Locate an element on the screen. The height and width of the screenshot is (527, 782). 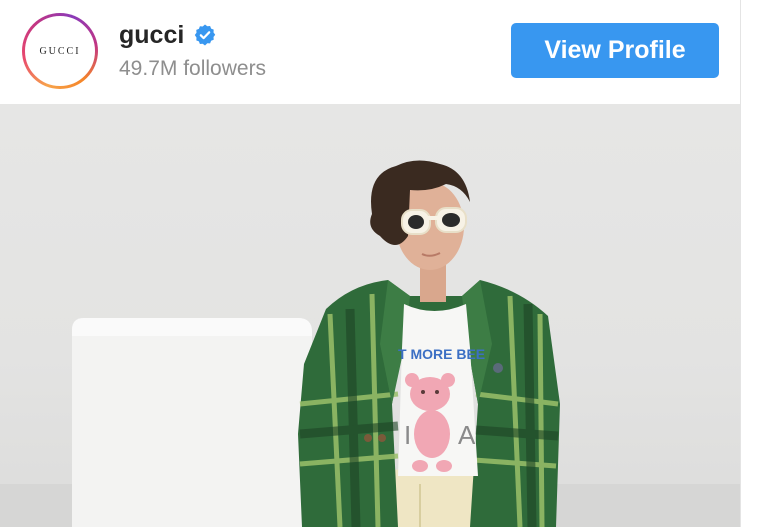
page-gutter is located at coordinates (761, 263).